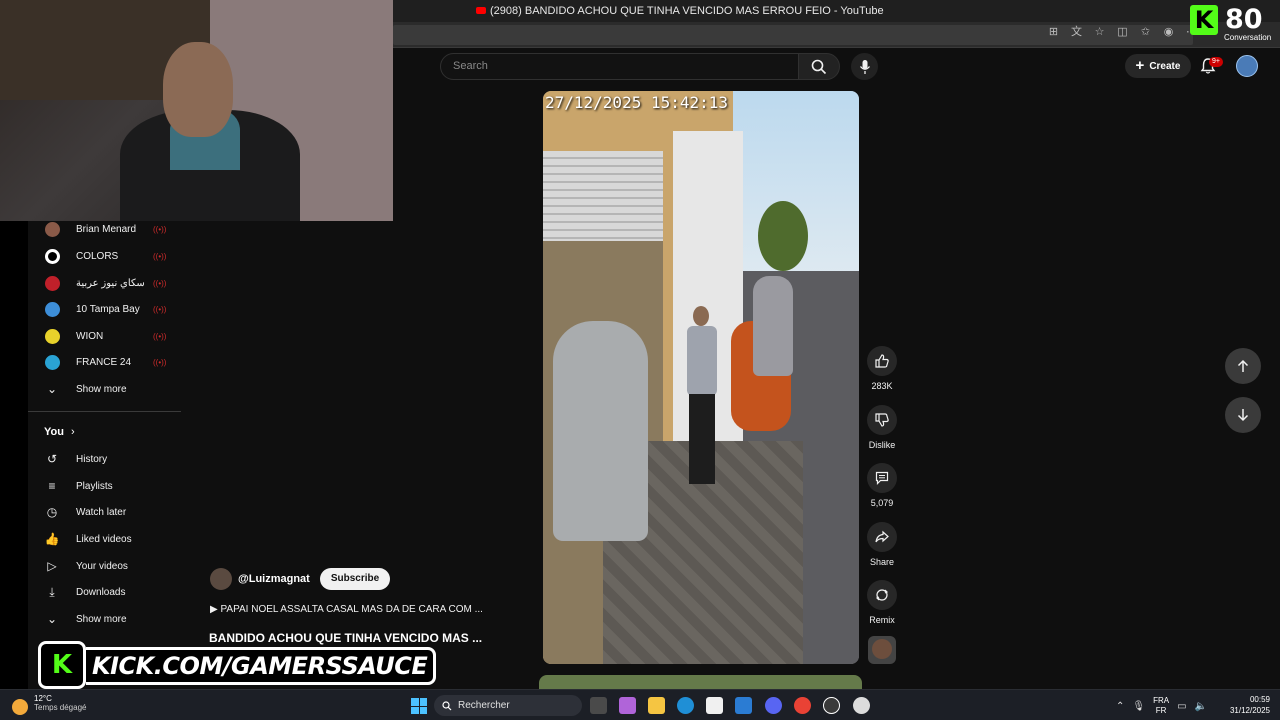  I want to click on voice-search-button, so click(864, 66).